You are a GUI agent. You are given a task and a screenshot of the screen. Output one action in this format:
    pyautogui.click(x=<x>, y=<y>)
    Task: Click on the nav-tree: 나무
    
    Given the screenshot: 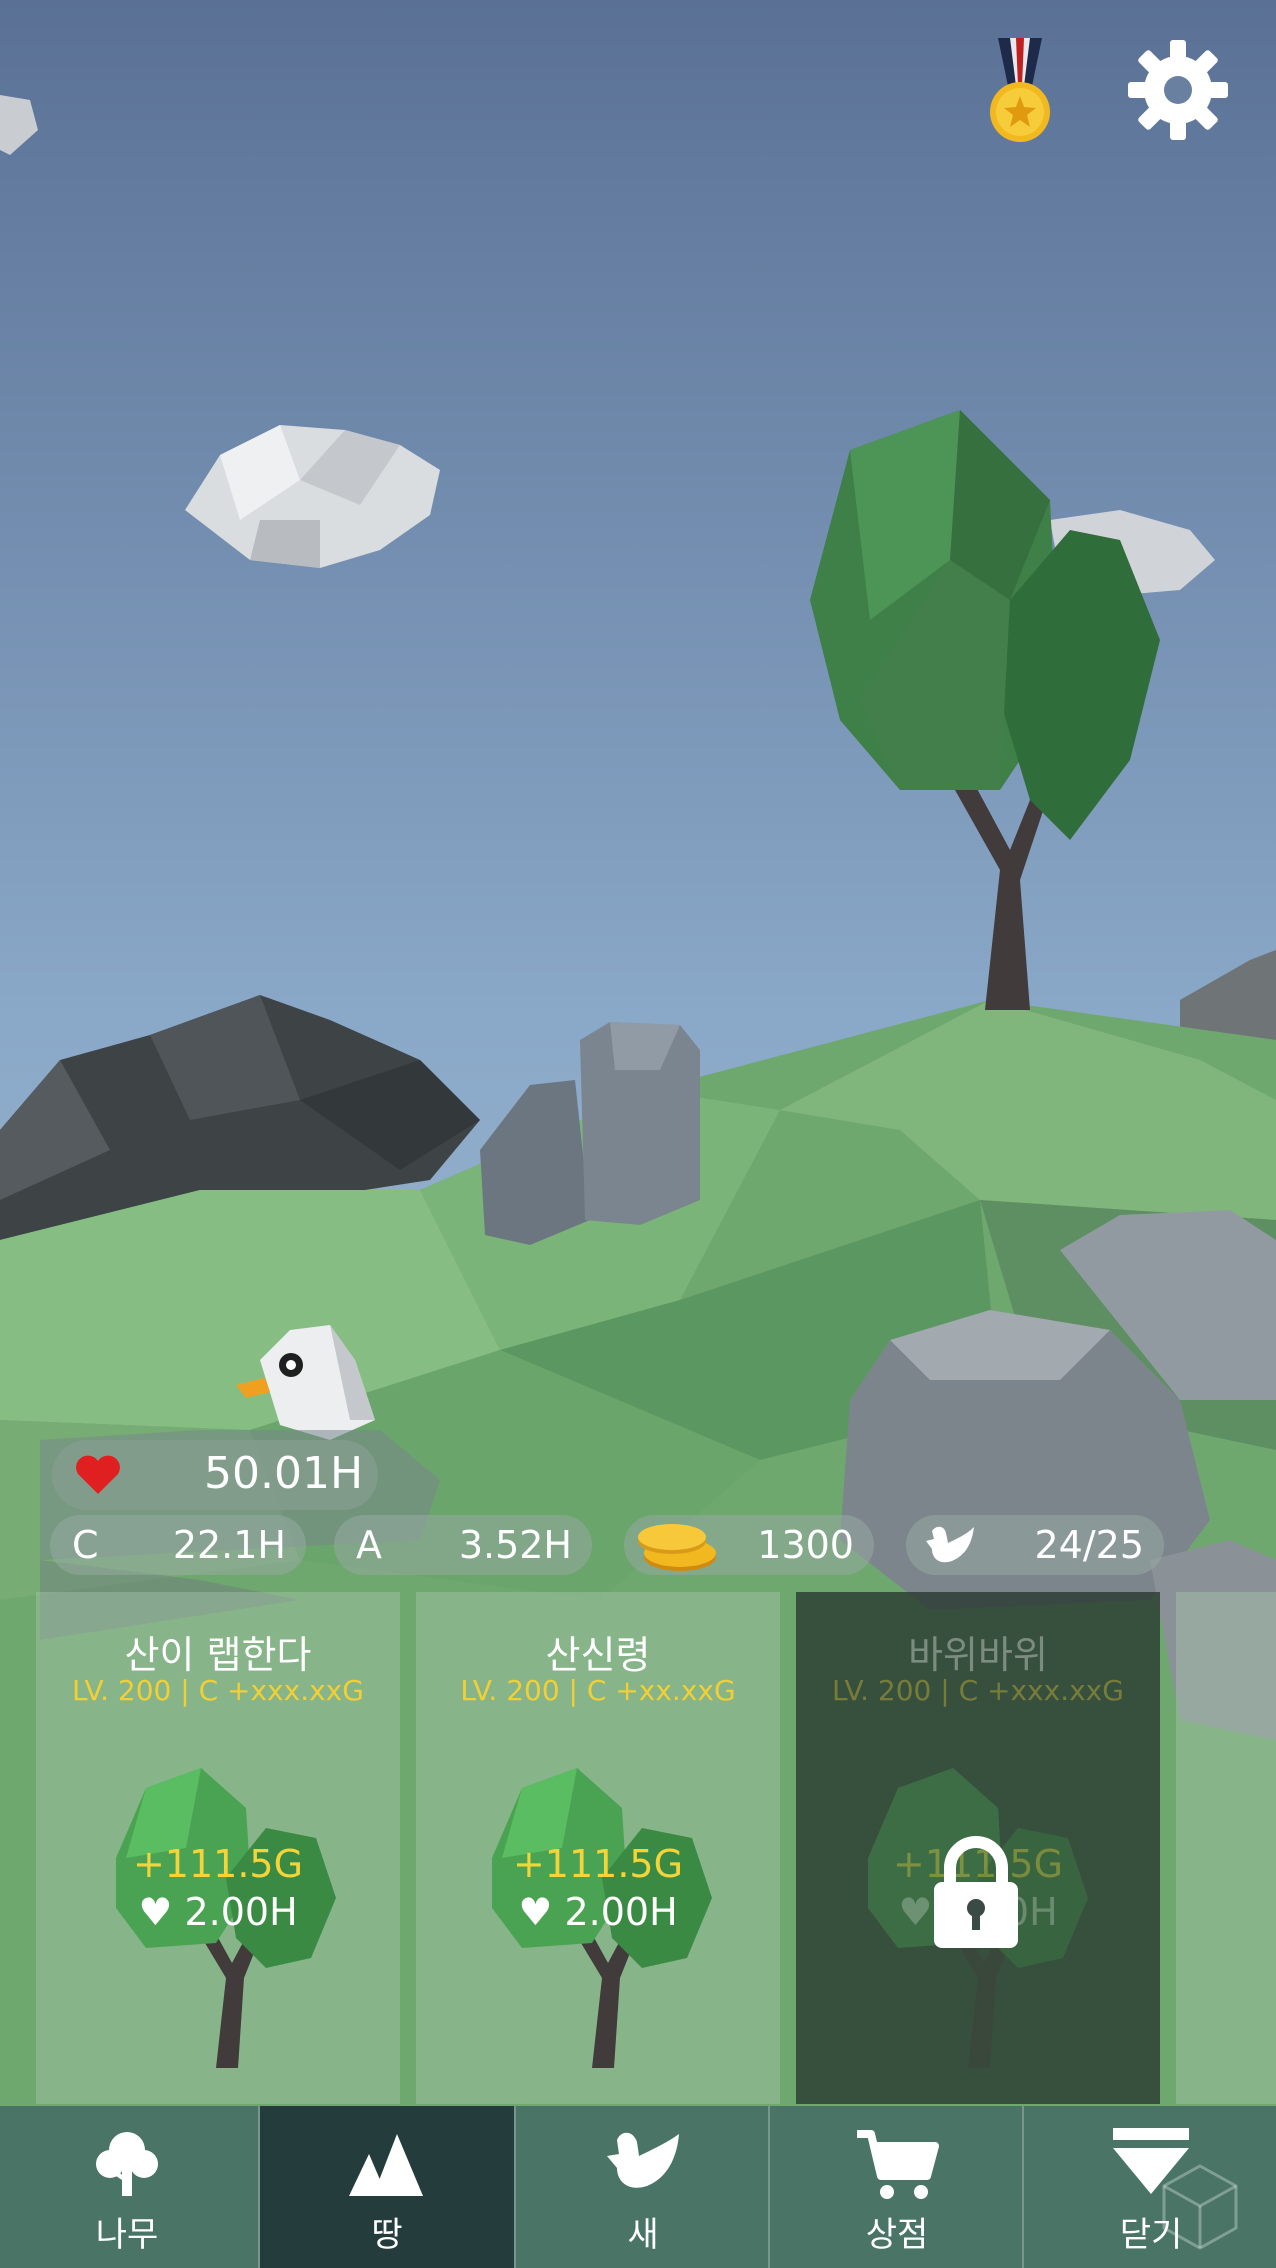 What is the action you would take?
    pyautogui.click(x=127, y=2187)
    